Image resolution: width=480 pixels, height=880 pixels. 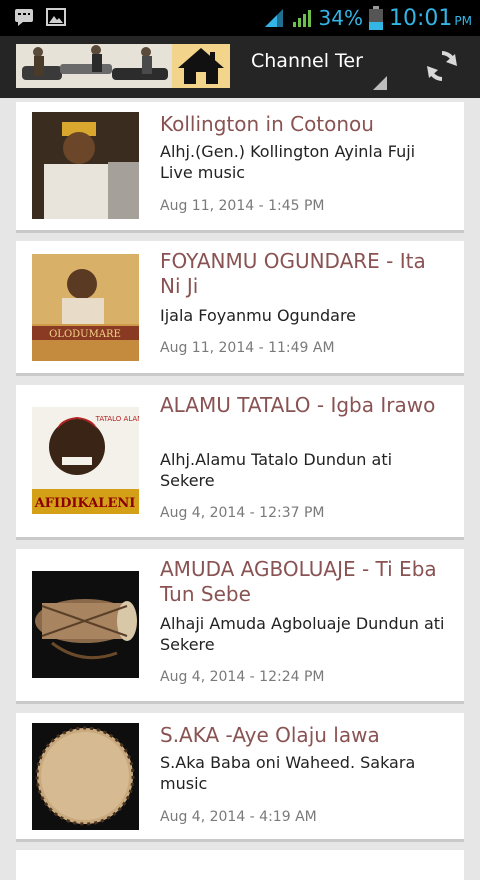 I want to click on olodumare-album-cover-image: OLODUMARE, so click(x=85, y=307).